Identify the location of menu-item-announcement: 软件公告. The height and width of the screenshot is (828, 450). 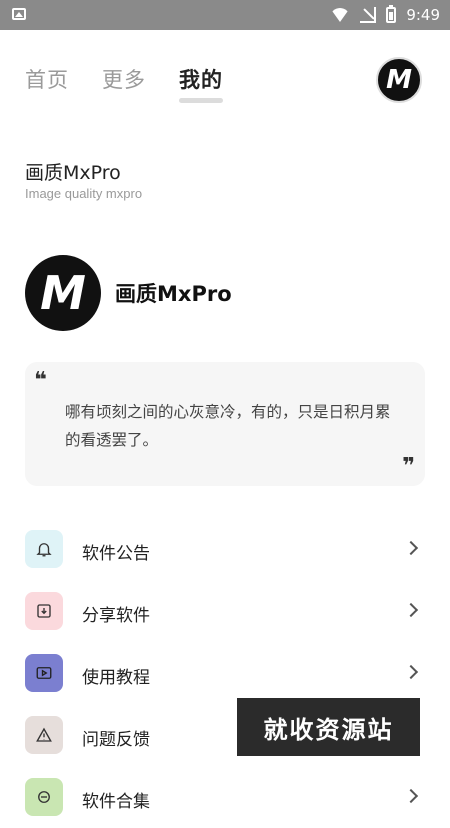
(225, 549).